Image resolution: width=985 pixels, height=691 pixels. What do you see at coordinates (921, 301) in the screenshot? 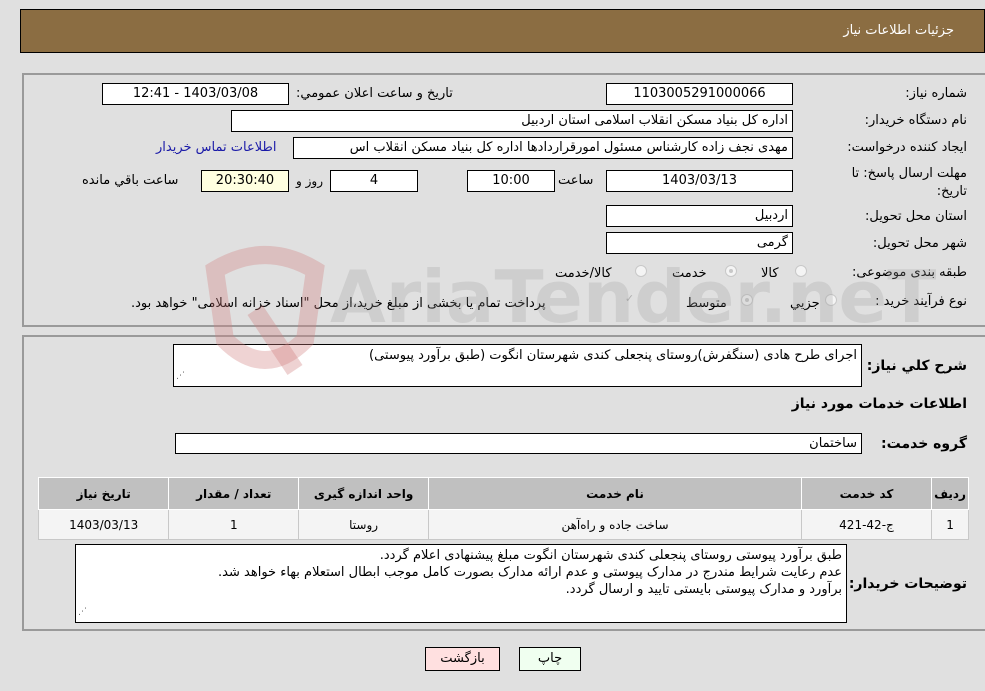
I see `process-label: نوع فرآیند خرید :` at bounding box center [921, 301].